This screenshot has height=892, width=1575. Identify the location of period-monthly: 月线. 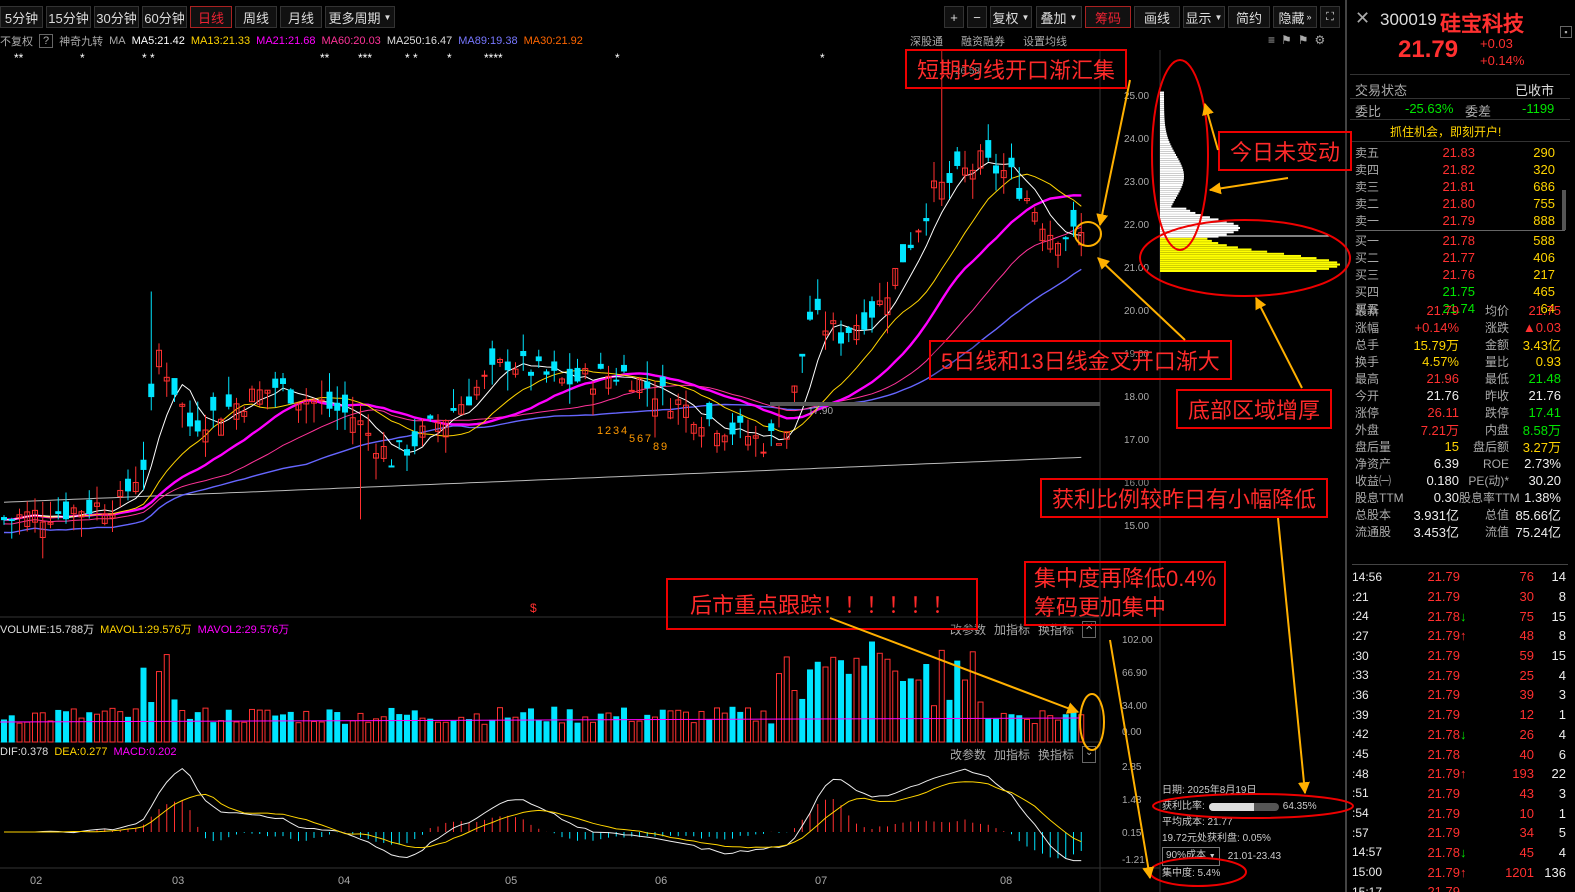
(301, 17).